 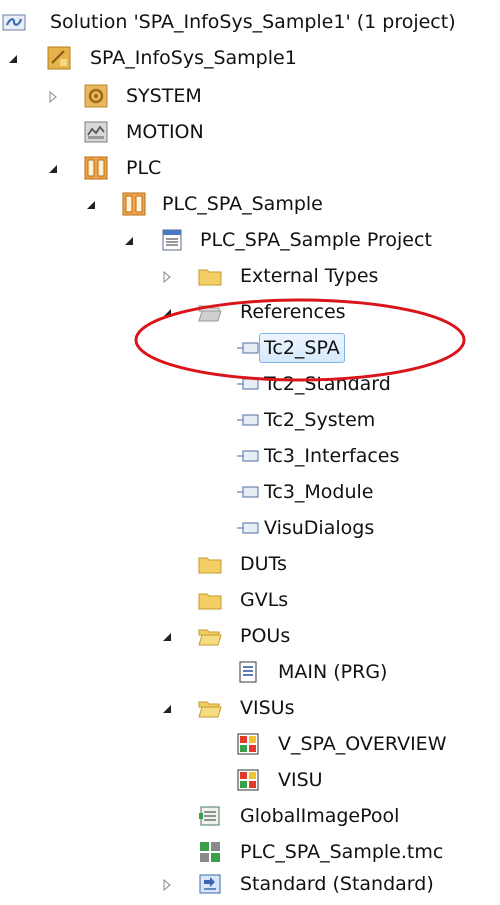 I want to click on plc-icon, so click(x=96, y=168).